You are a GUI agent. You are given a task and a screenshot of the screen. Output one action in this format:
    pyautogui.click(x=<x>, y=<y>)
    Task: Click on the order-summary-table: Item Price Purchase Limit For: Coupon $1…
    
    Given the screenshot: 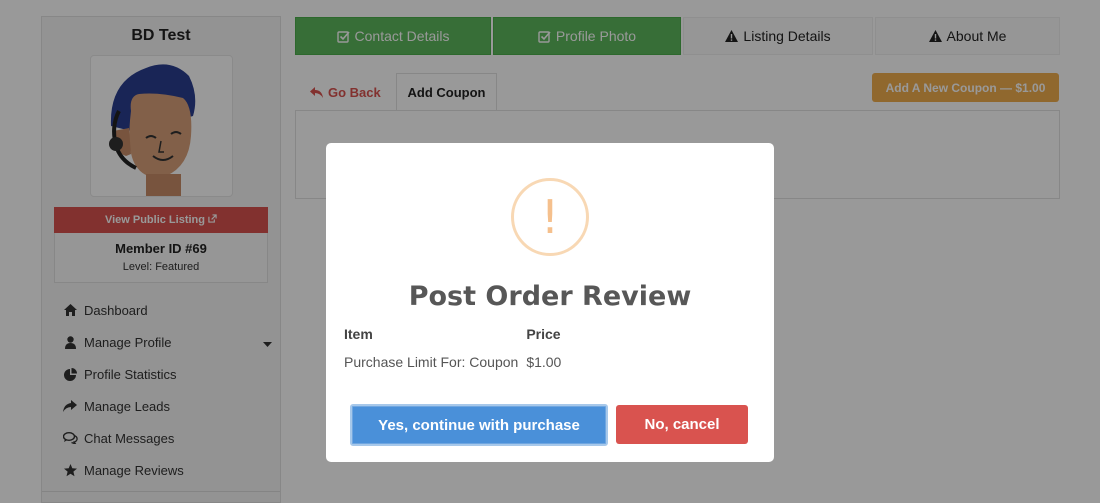 What is the action you would take?
    pyautogui.click(x=456, y=348)
    